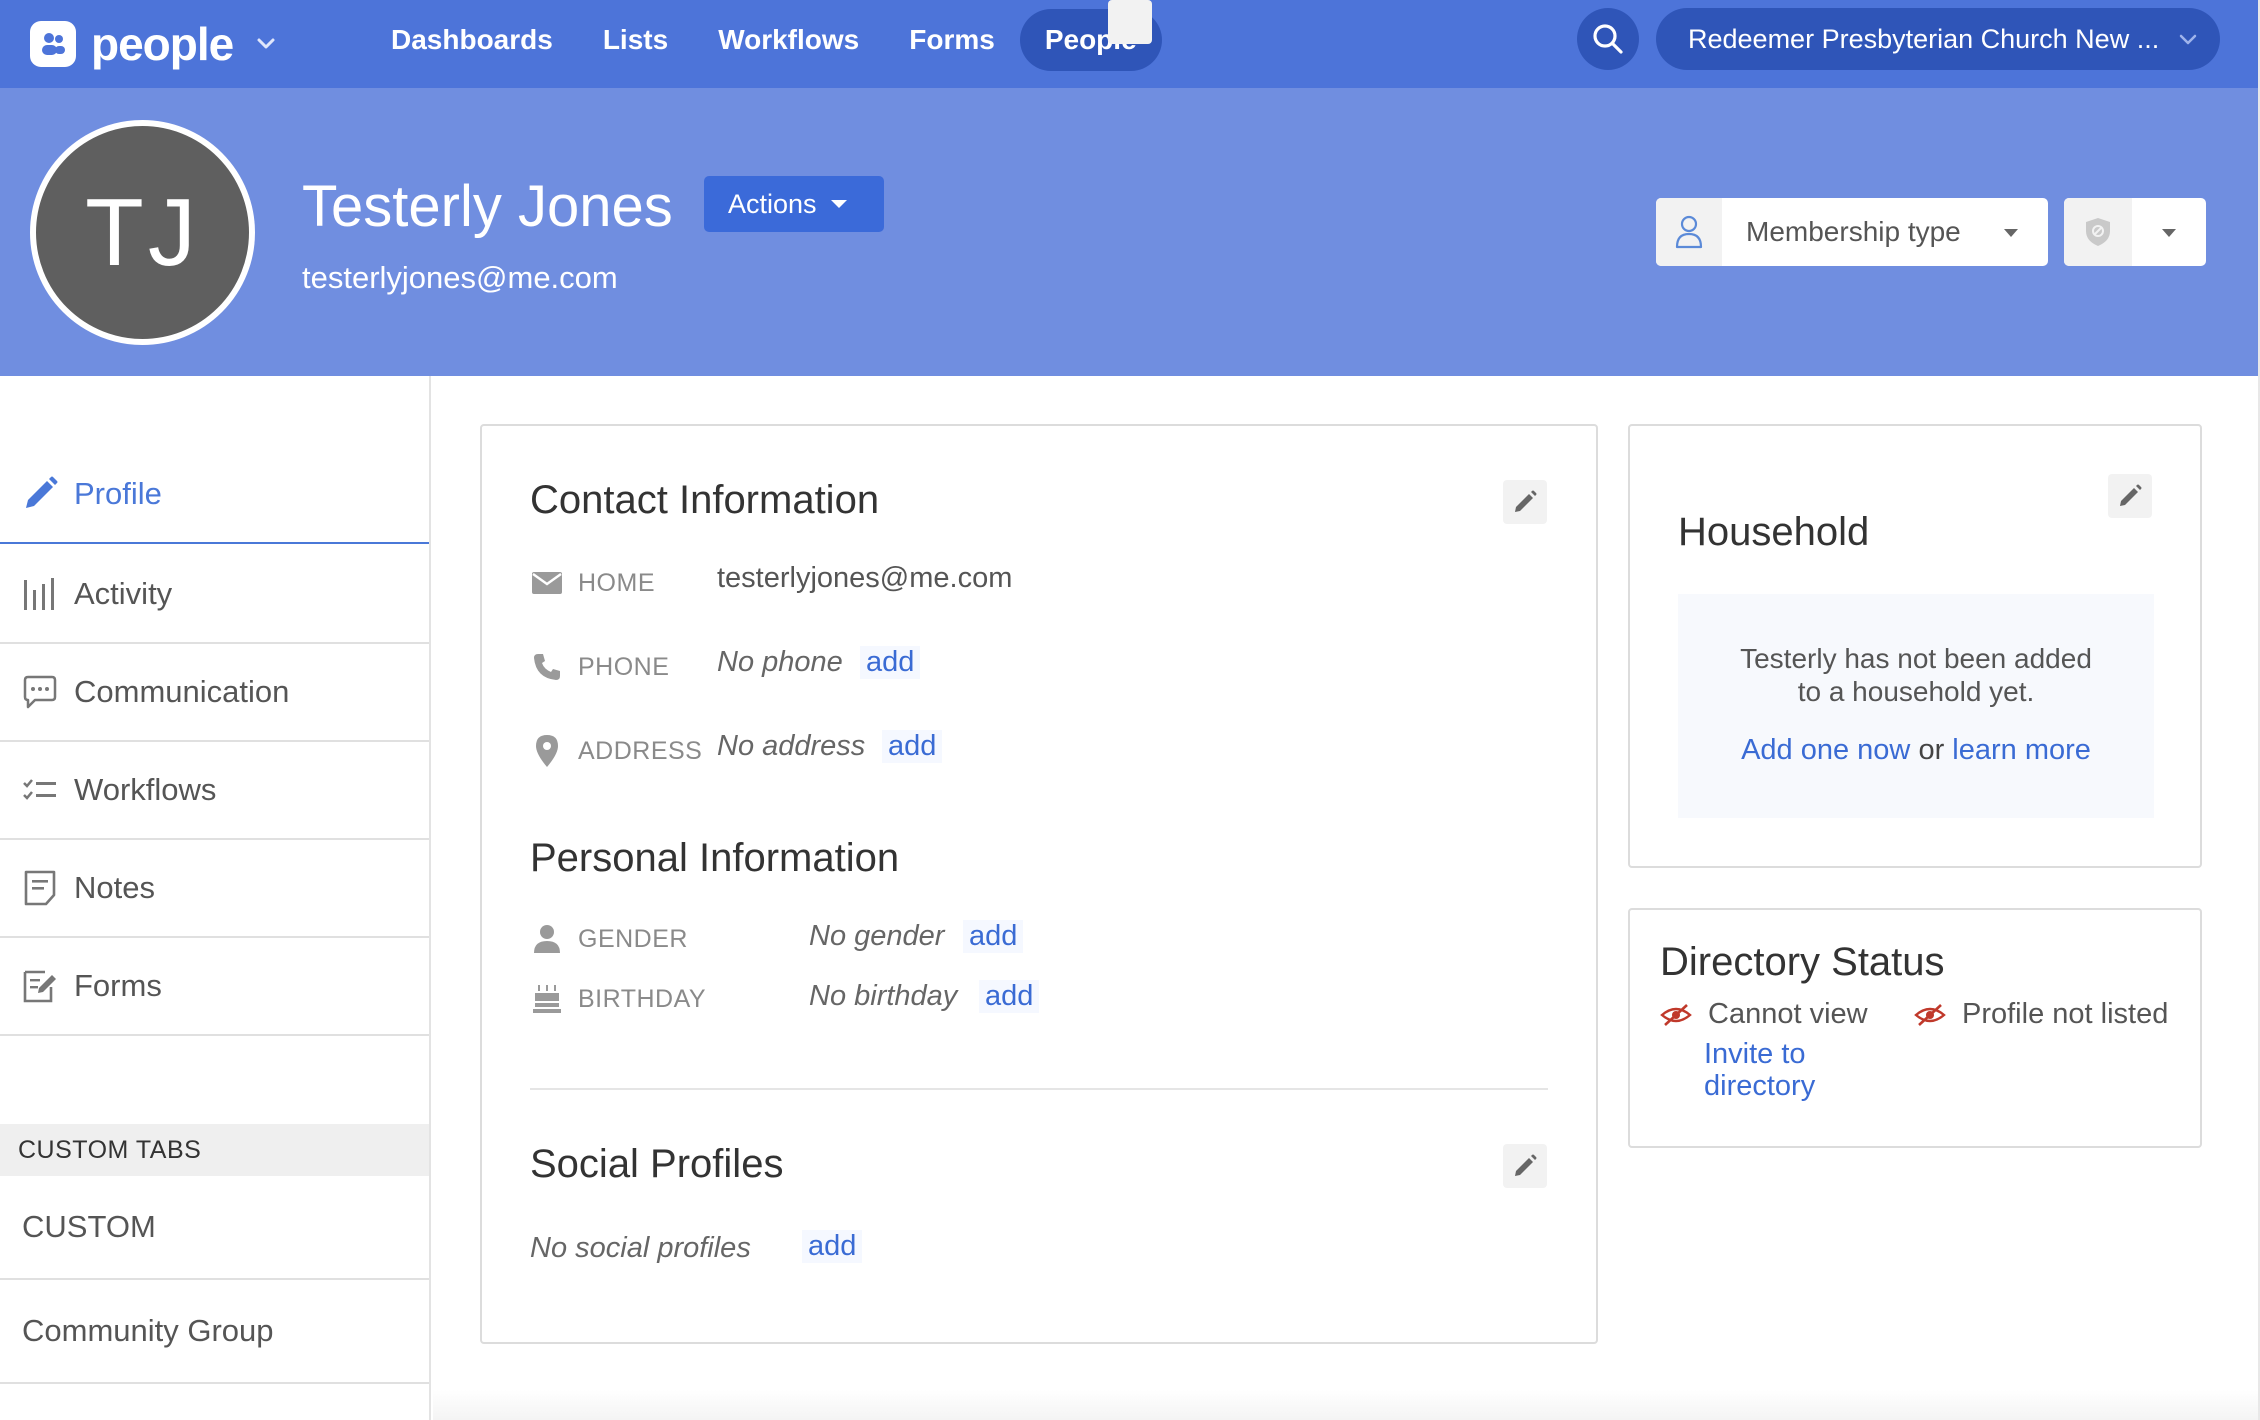 The width and height of the screenshot is (2260, 1420). Describe the element at coordinates (145, 789) in the screenshot. I see `sidebar-item-label: Workflows` at that location.